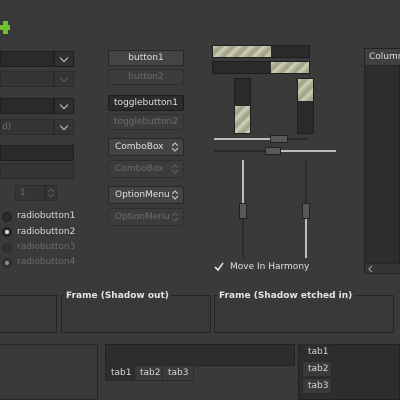 This screenshot has height=400, width=400. What do you see at coordinates (382, 161) in the screenshot?
I see `tree-view: Column` at bounding box center [382, 161].